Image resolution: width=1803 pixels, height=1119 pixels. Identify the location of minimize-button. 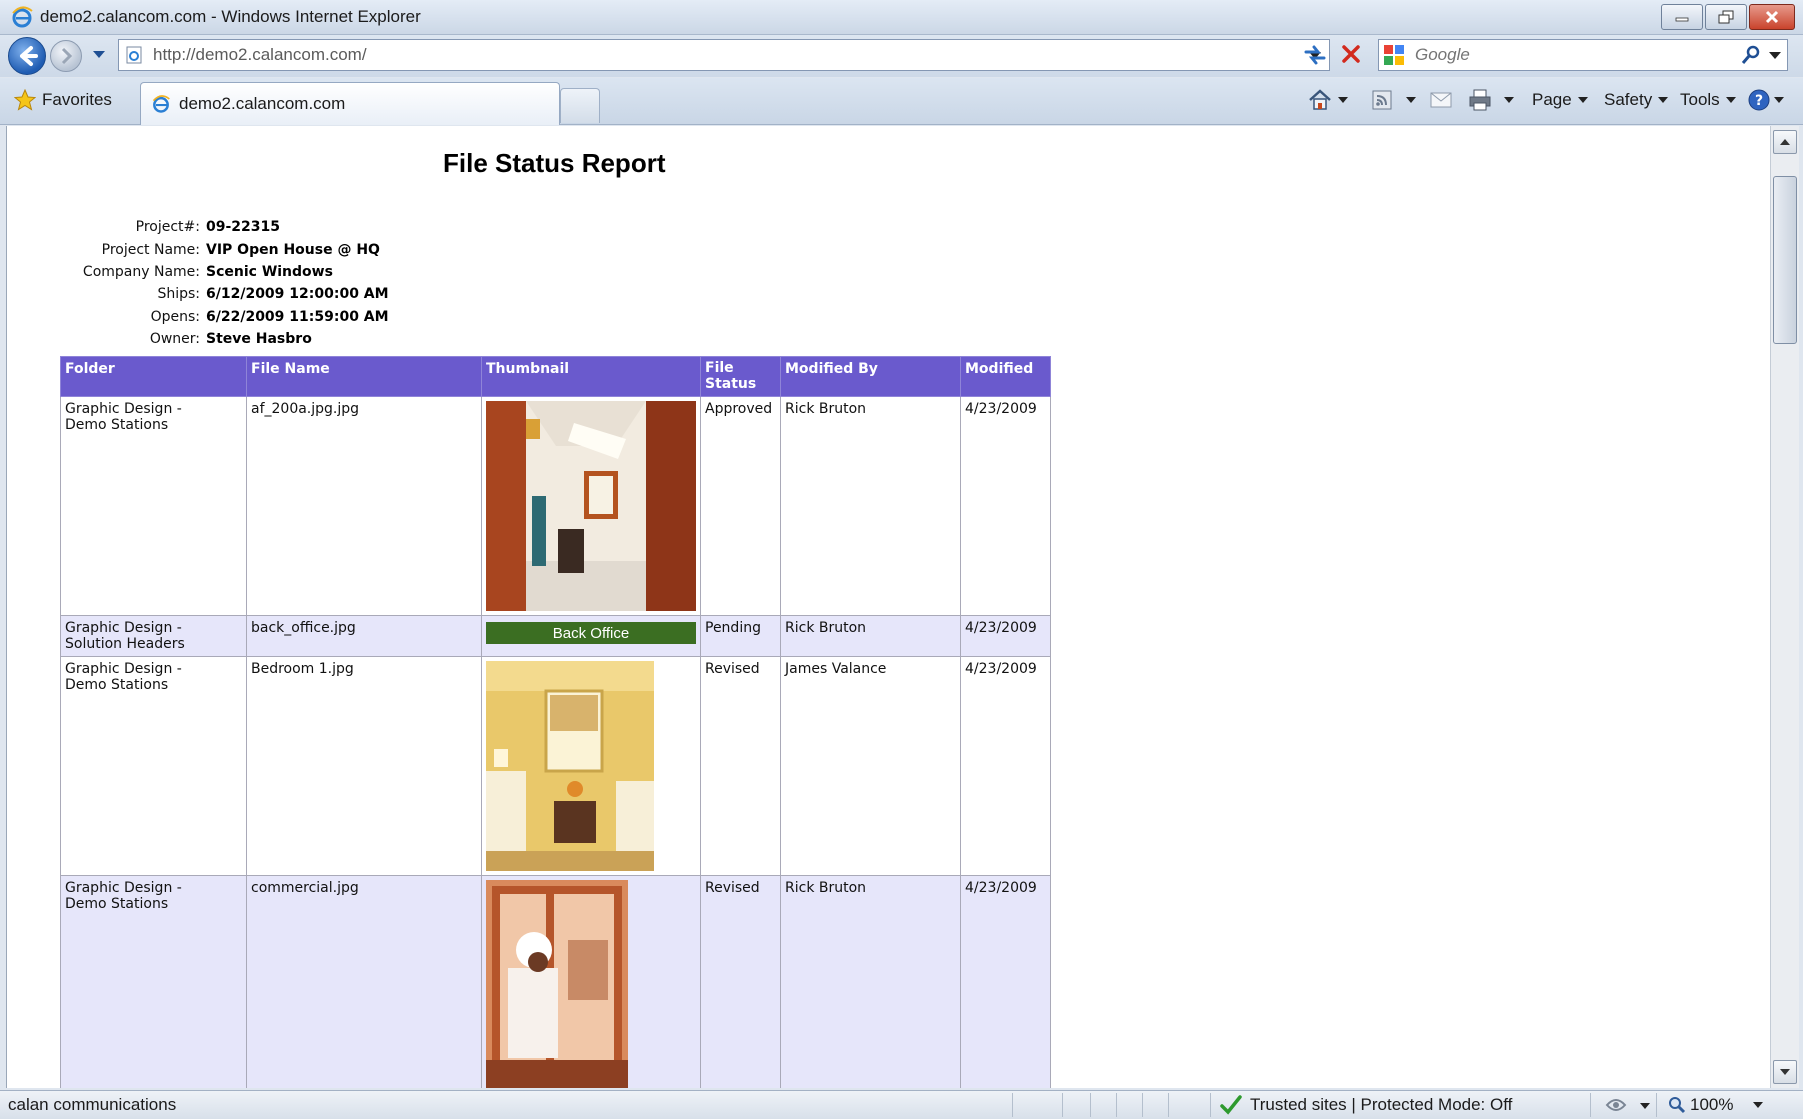
(1682, 17).